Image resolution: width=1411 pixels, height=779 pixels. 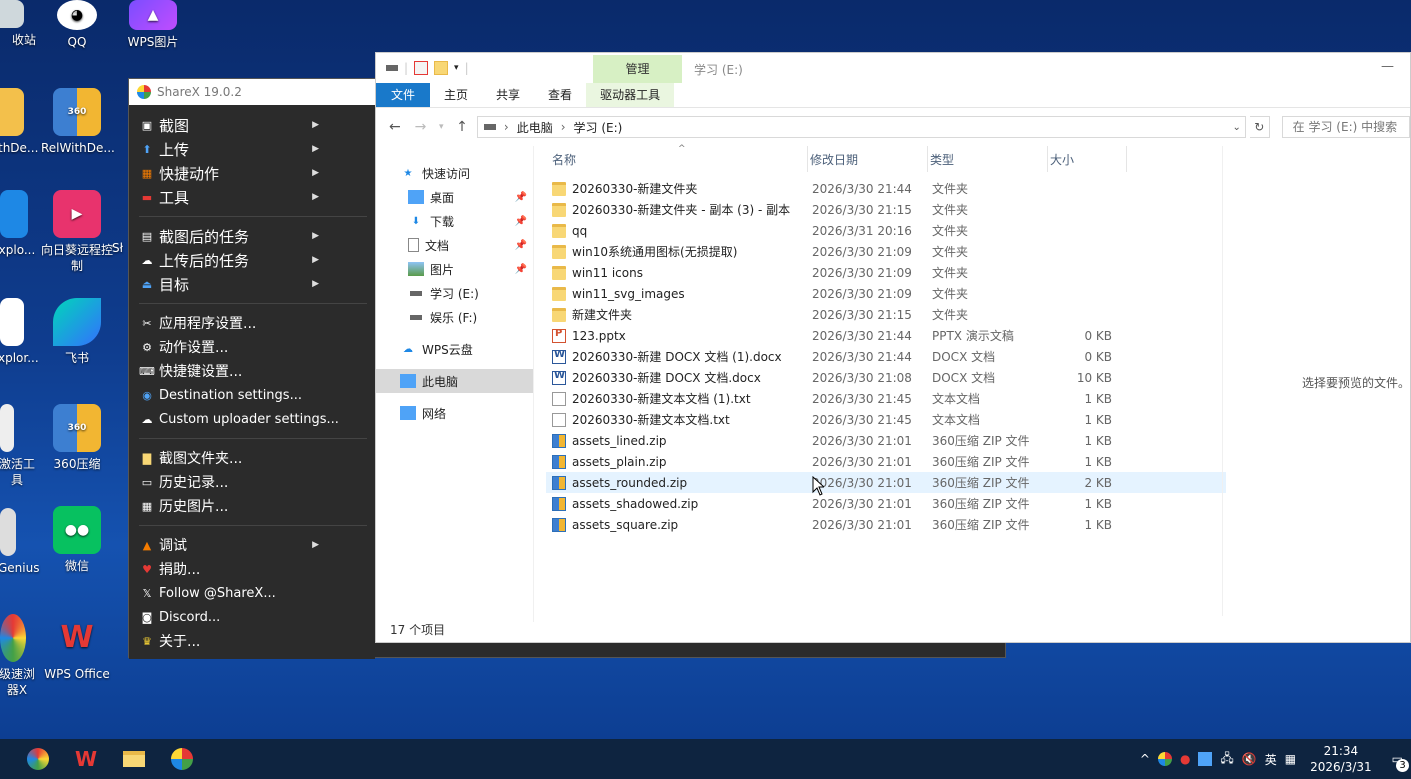 What do you see at coordinates (134, 759) in the screenshot?
I see `taskbar-file-explorer` at bounding box center [134, 759].